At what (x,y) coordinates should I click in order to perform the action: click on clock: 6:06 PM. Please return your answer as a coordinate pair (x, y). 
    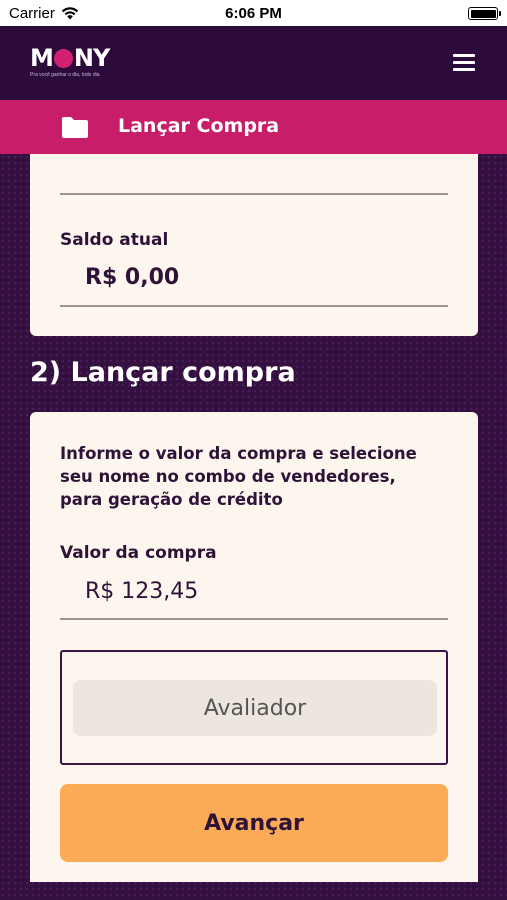
    Looking at the image, I should click on (253, 13).